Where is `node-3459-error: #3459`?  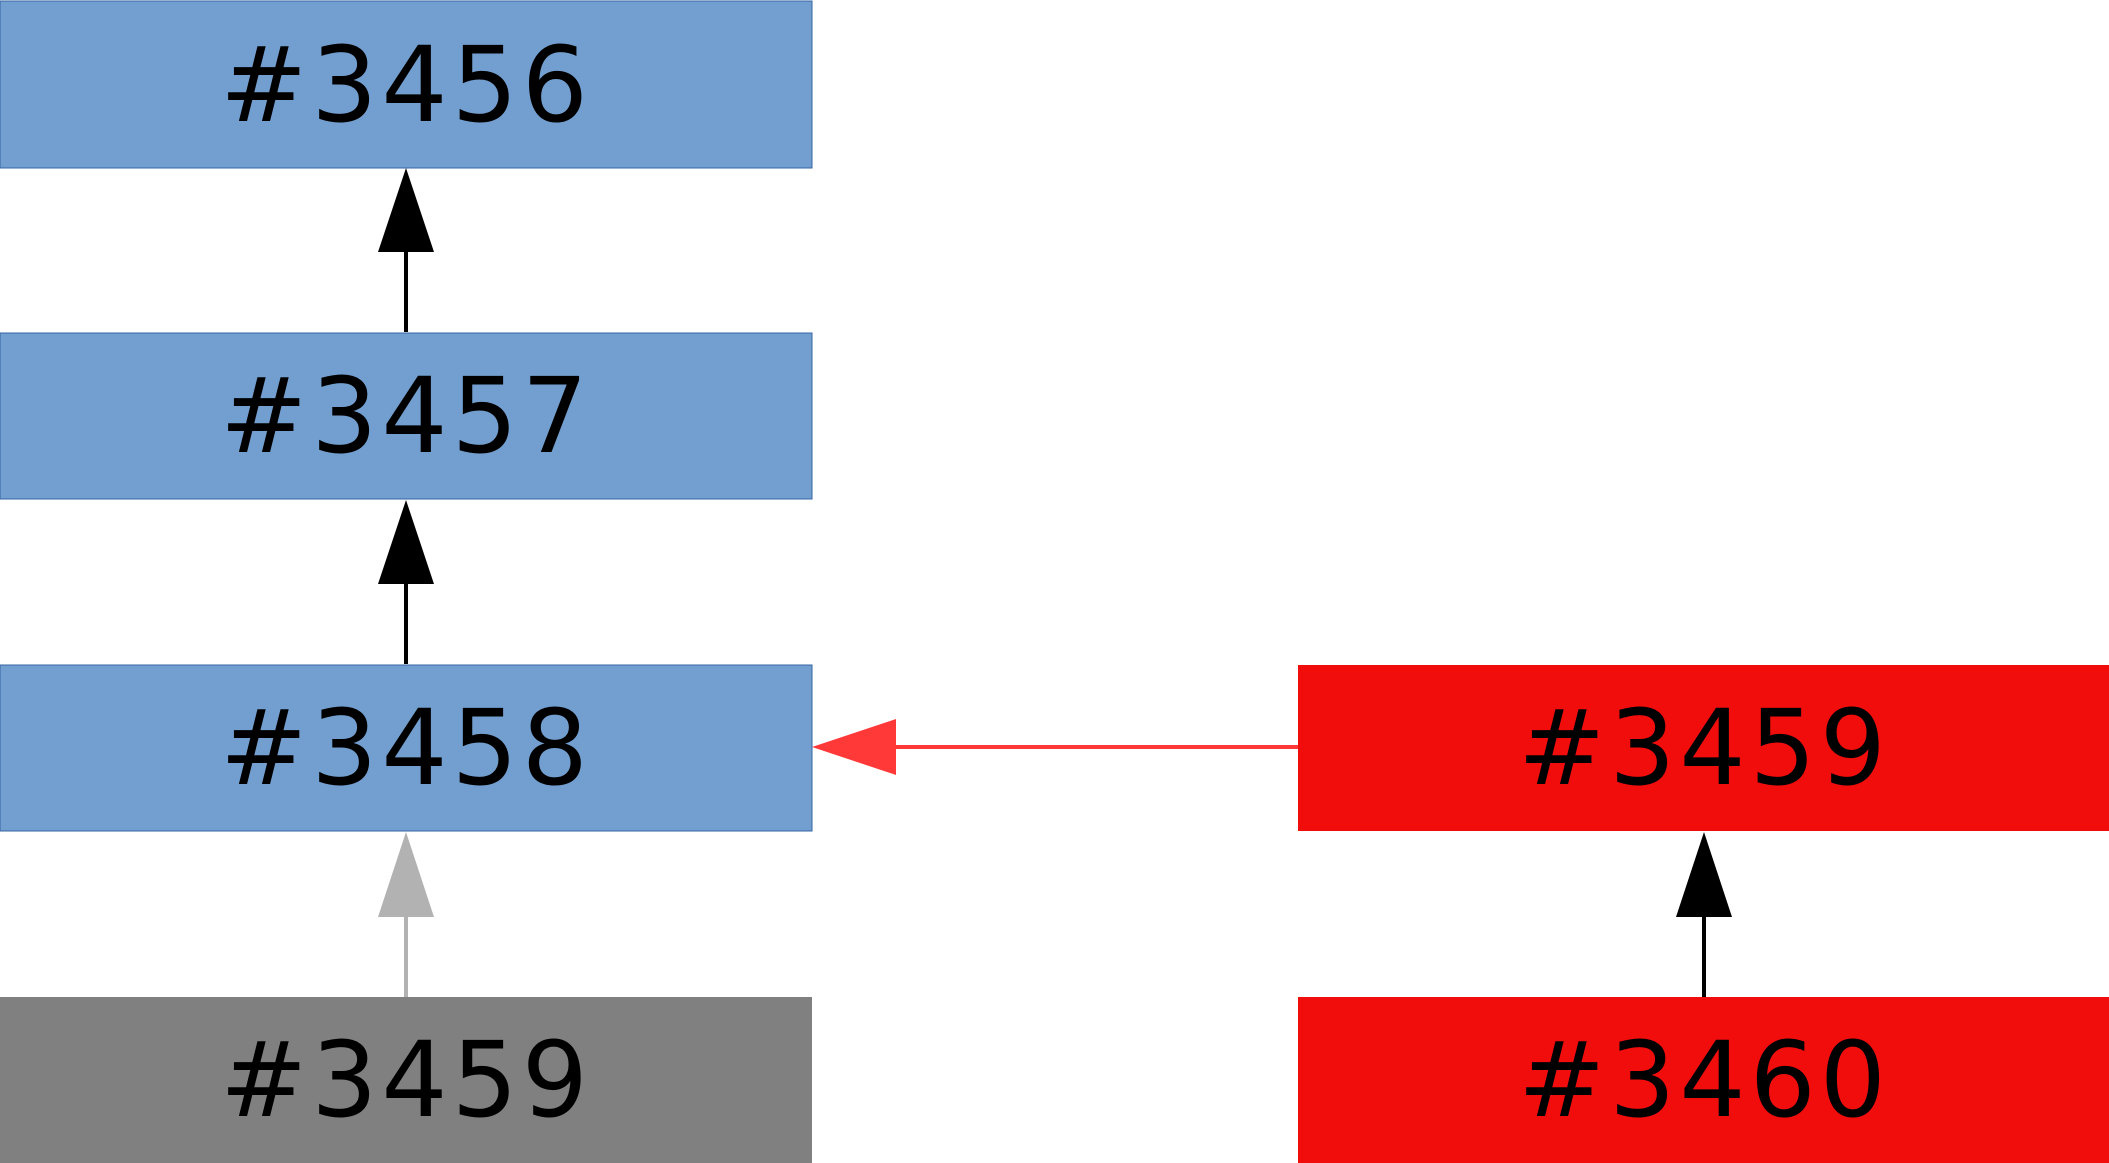
node-3459-error: #3459 is located at coordinates (1703, 748).